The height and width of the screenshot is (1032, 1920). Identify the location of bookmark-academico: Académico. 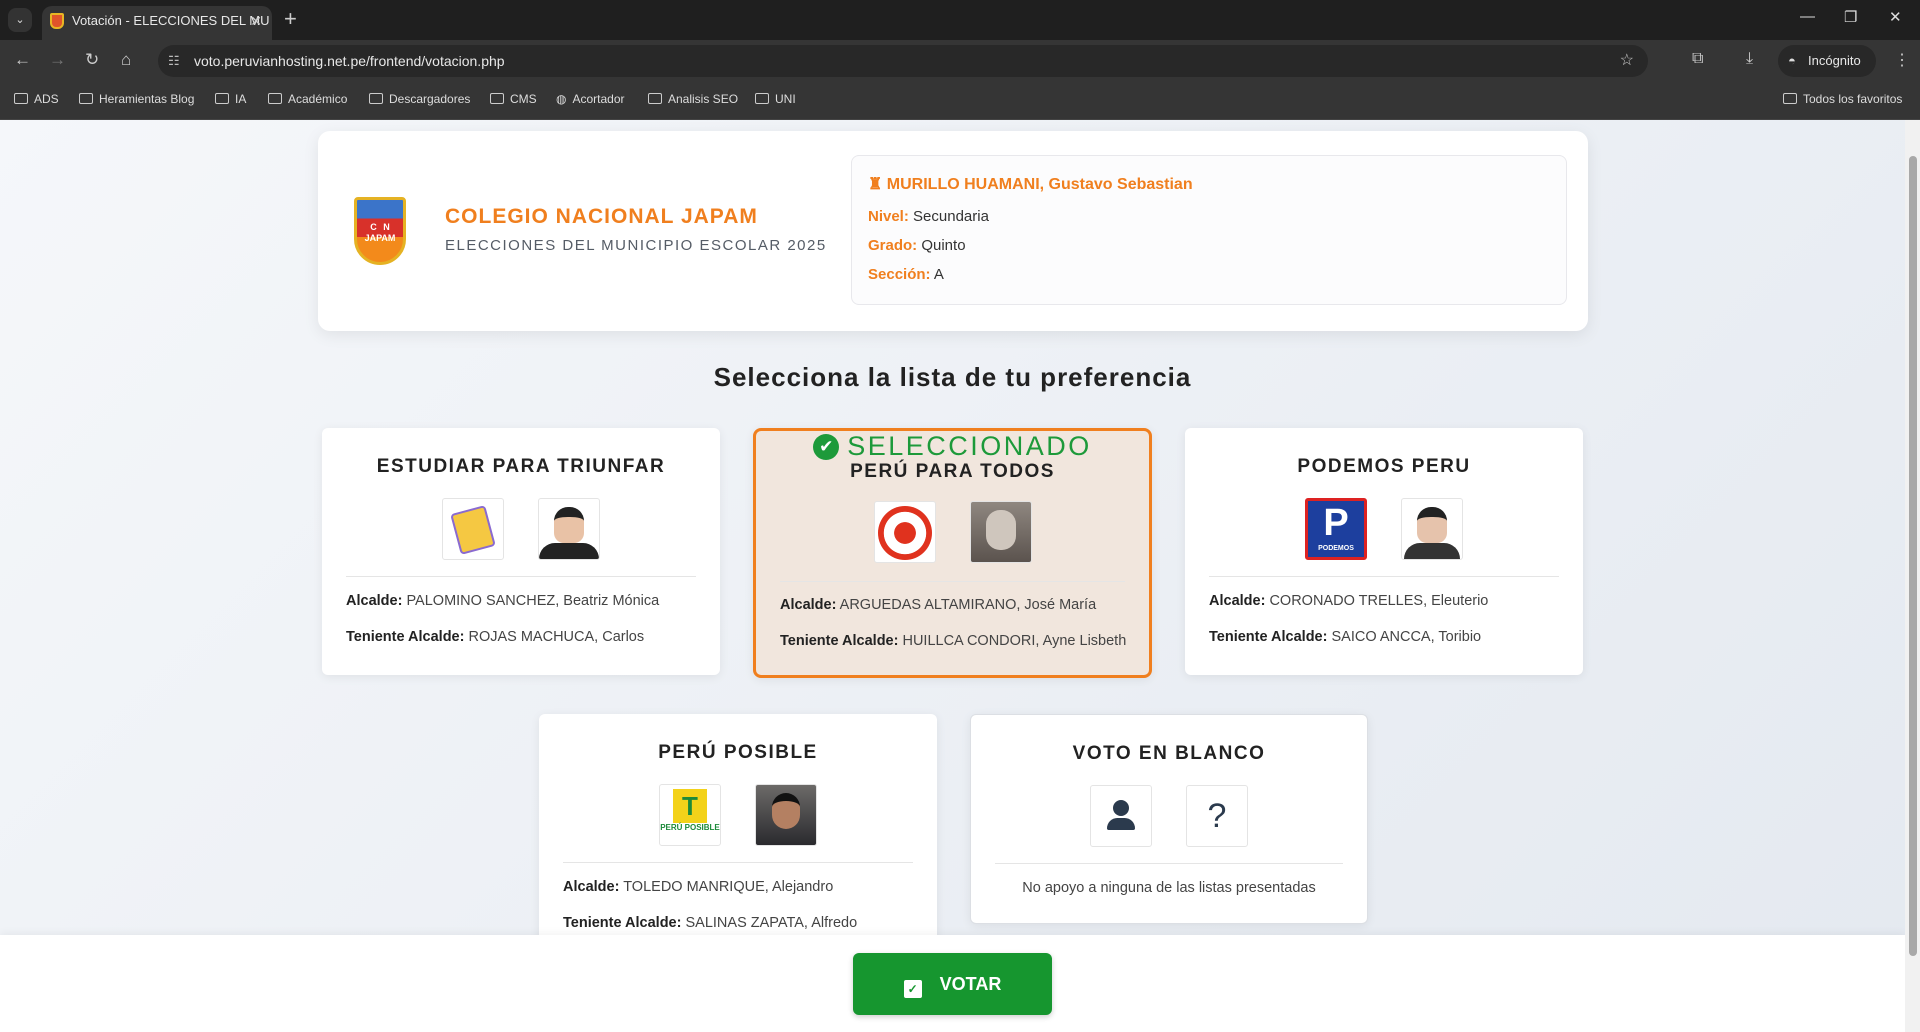
(307, 99).